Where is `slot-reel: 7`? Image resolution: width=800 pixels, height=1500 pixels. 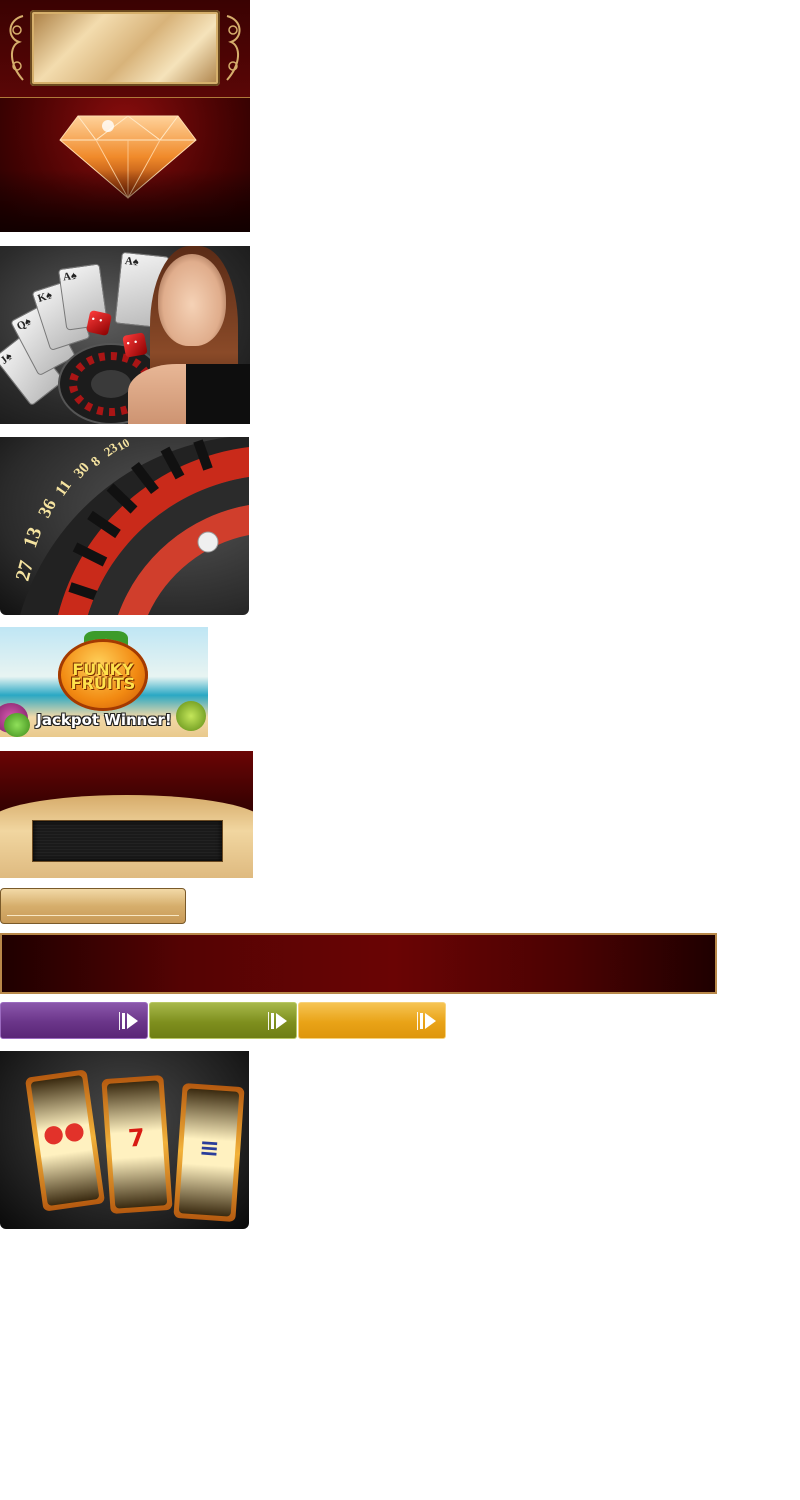 slot-reel: 7 is located at coordinates (137, 1144).